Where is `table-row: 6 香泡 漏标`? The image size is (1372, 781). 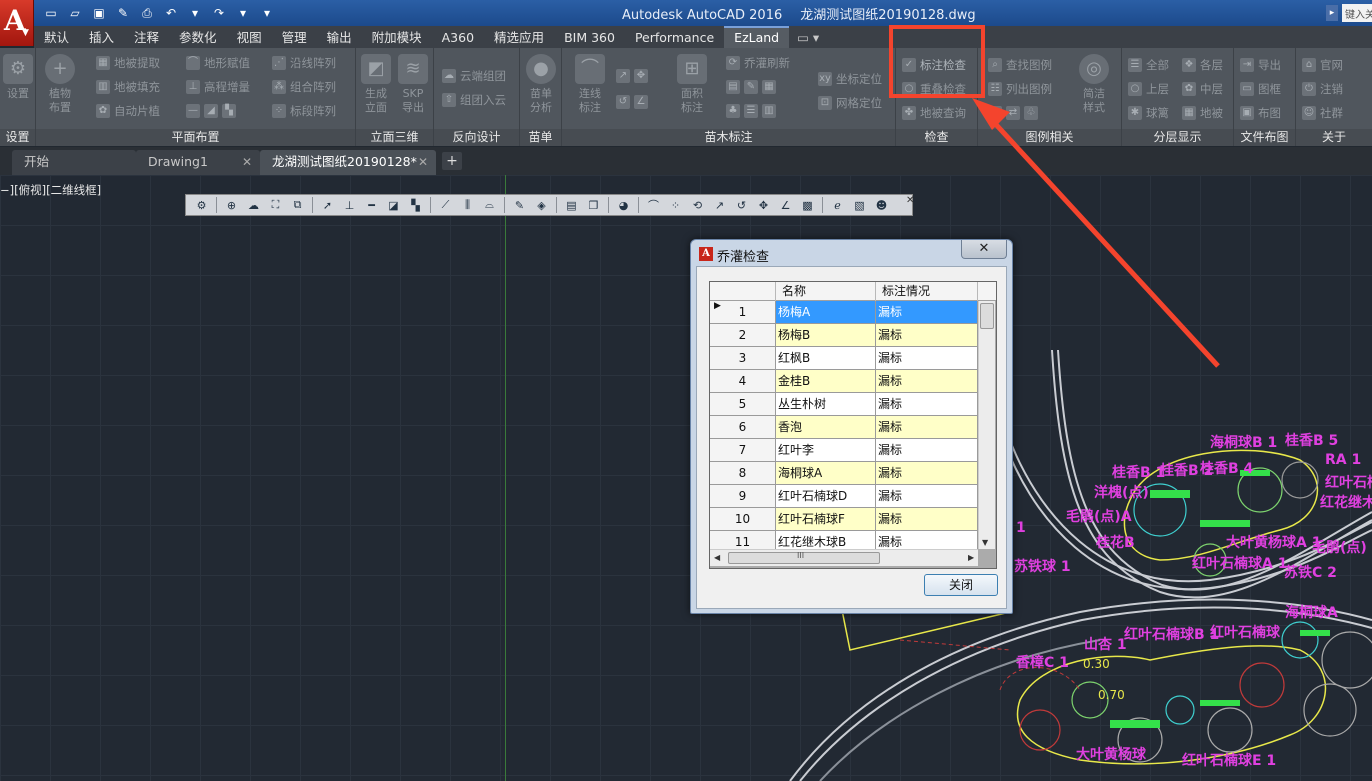 table-row: 6 香泡 漏标 is located at coordinates (844, 427).